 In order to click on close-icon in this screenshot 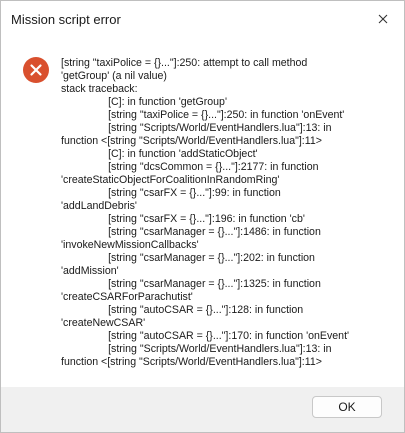, I will do `click(383, 19)`.